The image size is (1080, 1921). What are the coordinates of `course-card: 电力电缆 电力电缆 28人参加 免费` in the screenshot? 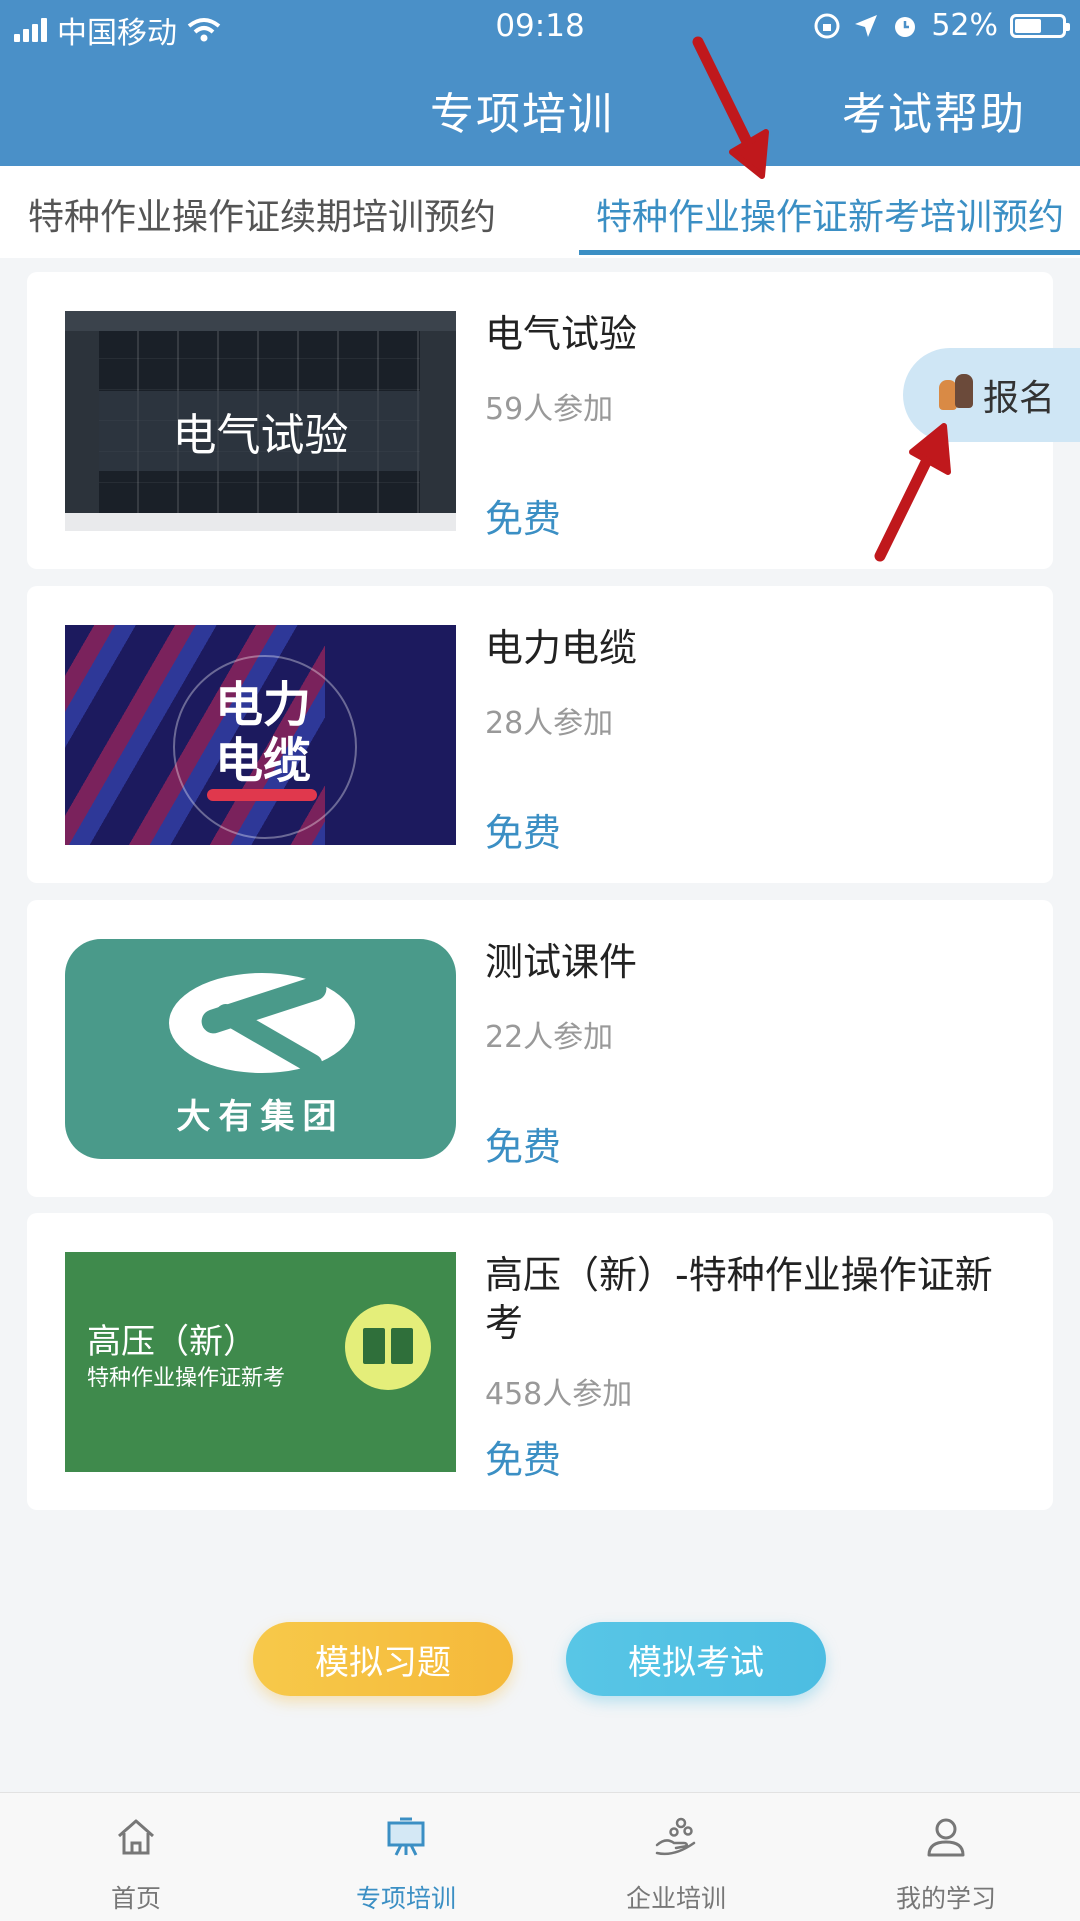 It's located at (540, 734).